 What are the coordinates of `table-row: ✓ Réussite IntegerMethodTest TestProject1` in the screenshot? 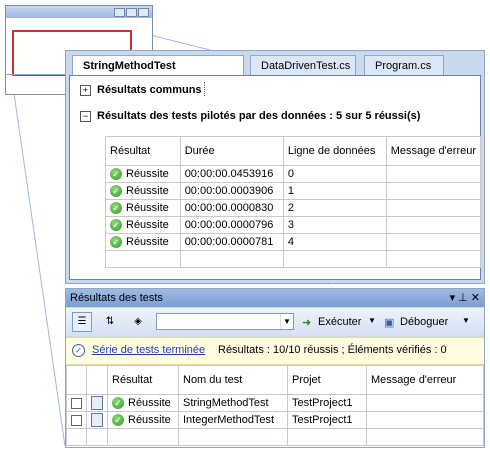 It's located at (275, 420).